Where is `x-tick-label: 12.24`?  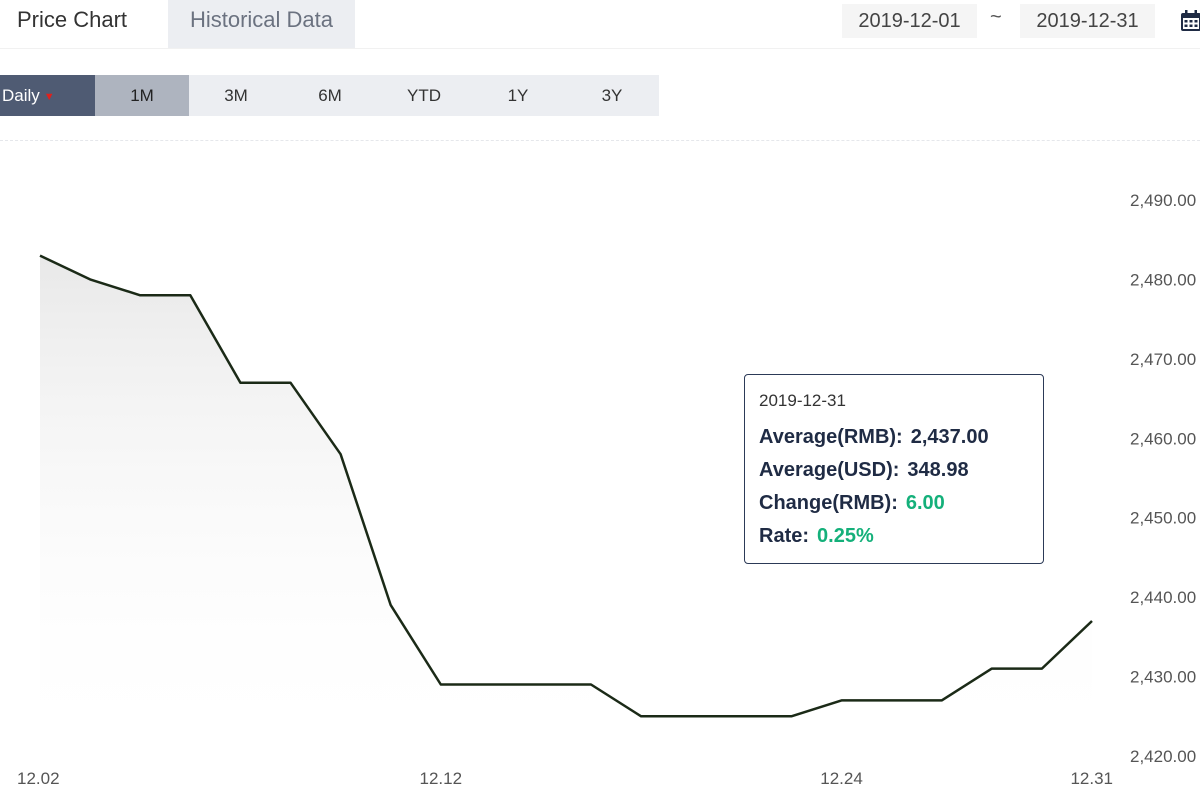 x-tick-label: 12.24 is located at coordinates (841, 778).